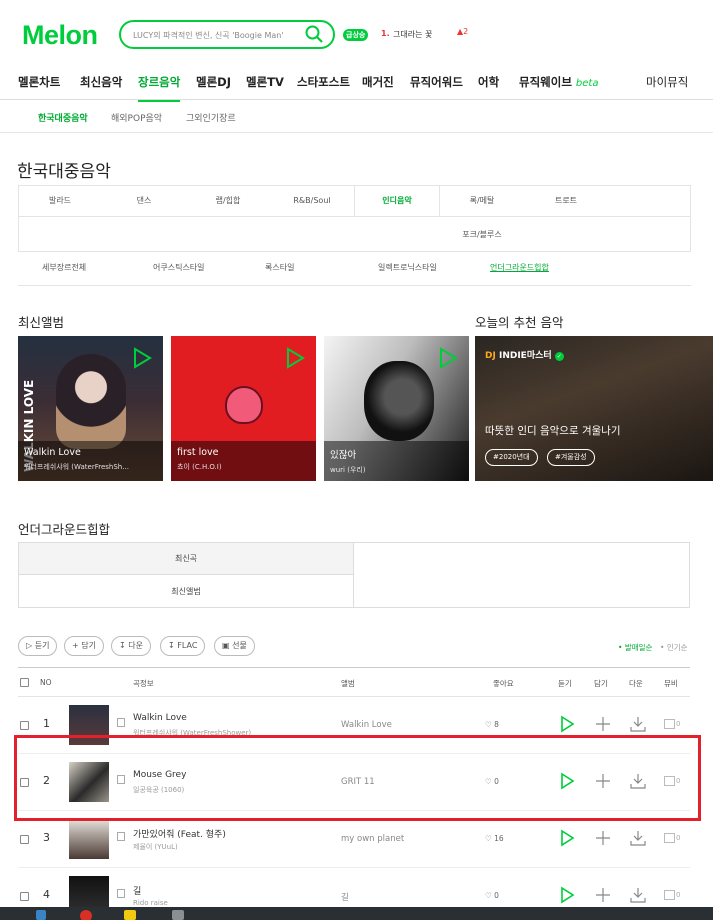 The image size is (713, 920). What do you see at coordinates (265, 82) in the screenshot?
I see `nav-tv: 멜론TV` at bounding box center [265, 82].